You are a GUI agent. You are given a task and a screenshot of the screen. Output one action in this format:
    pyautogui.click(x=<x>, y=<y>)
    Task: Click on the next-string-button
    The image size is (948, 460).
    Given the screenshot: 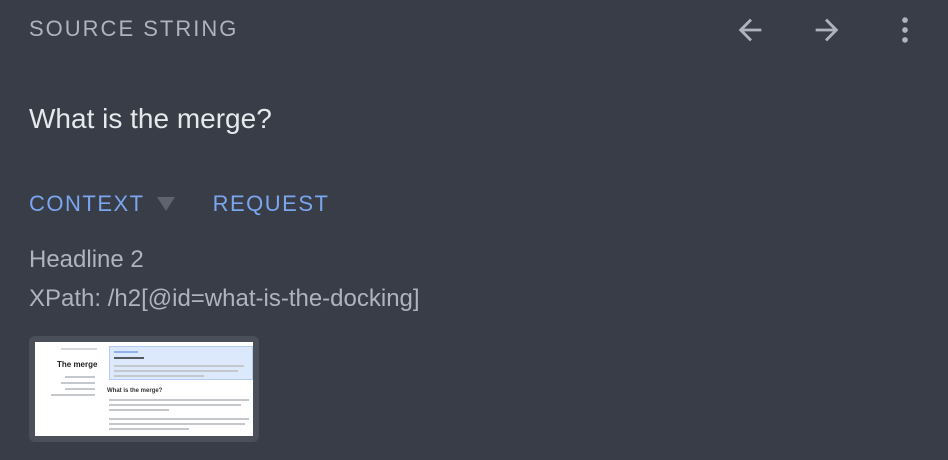 What is the action you would take?
    pyautogui.click(x=827, y=30)
    